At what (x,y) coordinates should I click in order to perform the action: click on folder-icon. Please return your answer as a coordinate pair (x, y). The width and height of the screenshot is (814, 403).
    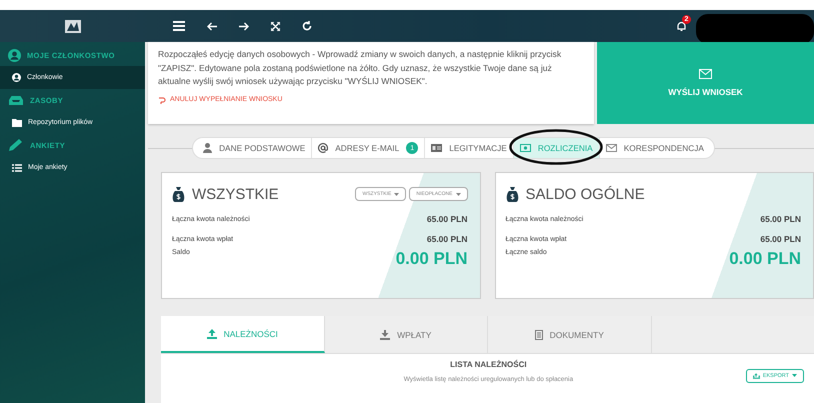
    Looking at the image, I should click on (17, 122).